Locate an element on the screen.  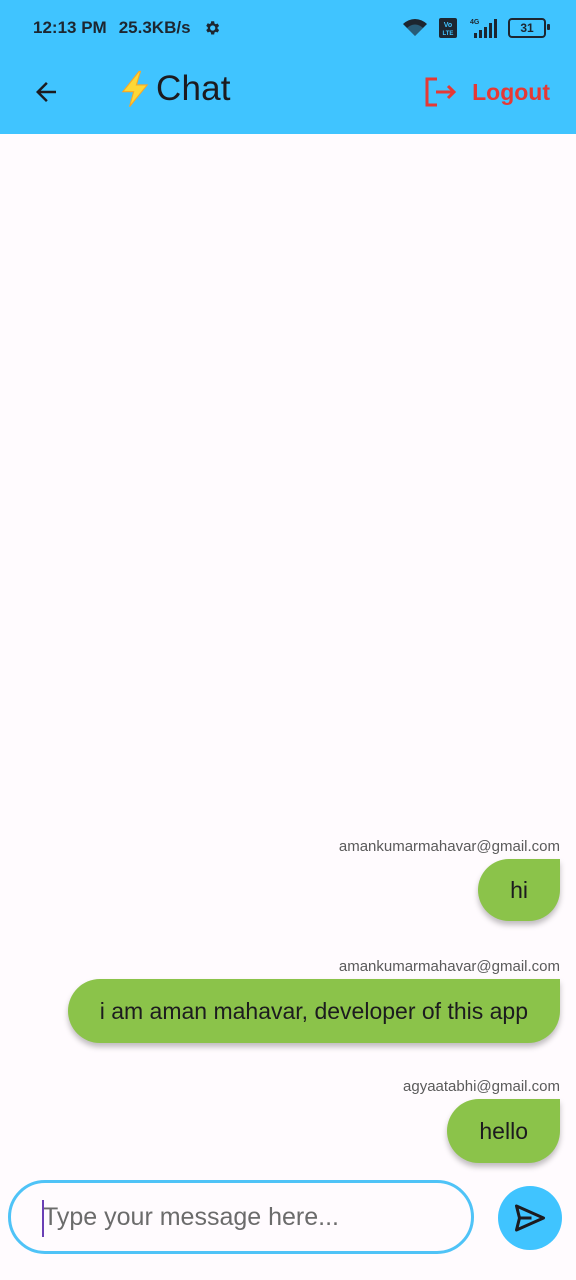
message-bubble: hello is located at coordinates (503, 1131).